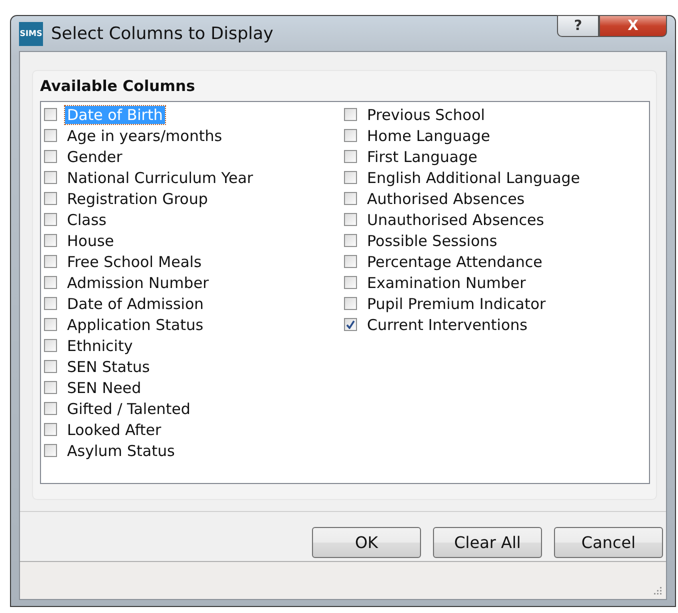 Image resolution: width=678 pixels, height=613 pixels. Describe the element at coordinates (633, 26) in the screenshot. I see `close-button: X` at that location.